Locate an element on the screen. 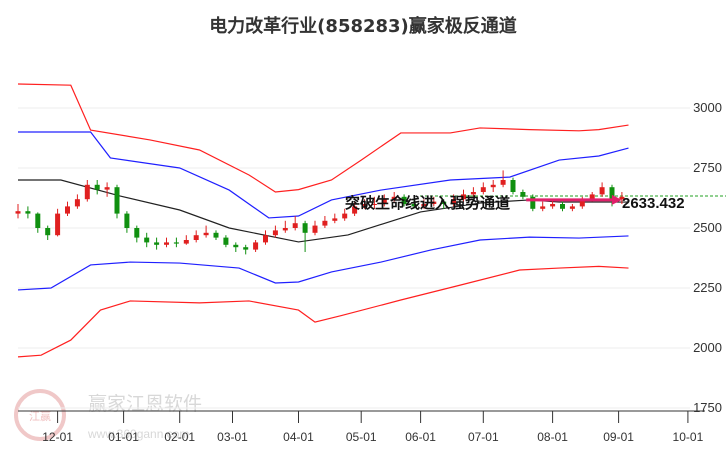 Image resolution: width=726 pixels, height=450 pixels. channel-line-lower-inner is located at coordinates (323, 263).